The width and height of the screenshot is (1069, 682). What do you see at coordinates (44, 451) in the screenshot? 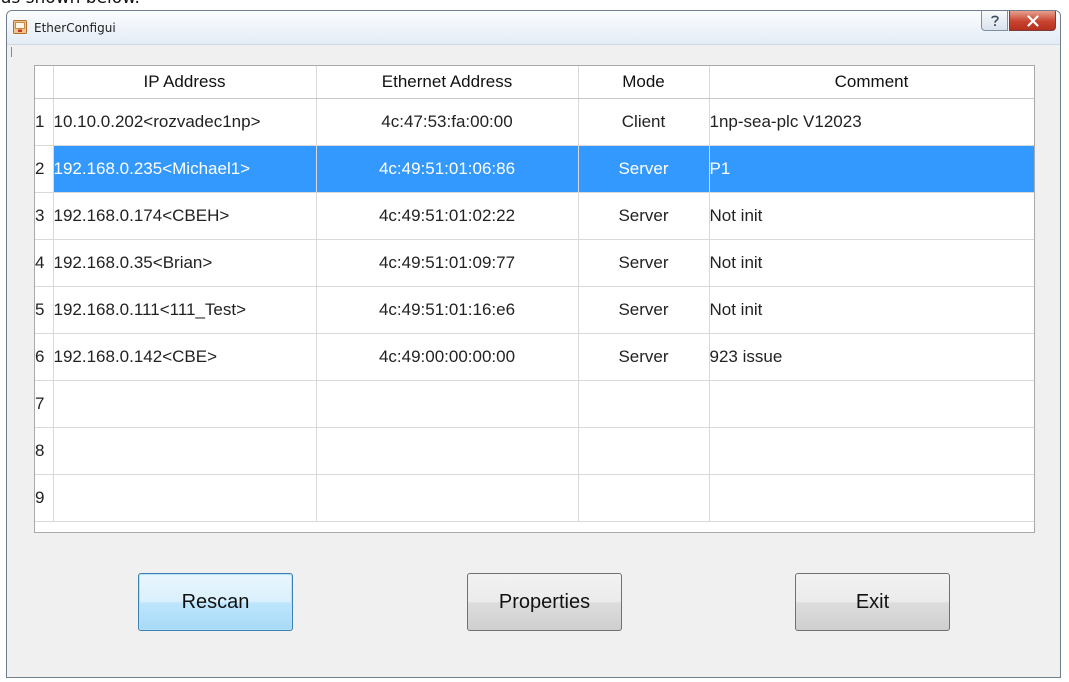
I see `row-number: 8` at bounding box center [44, 451].